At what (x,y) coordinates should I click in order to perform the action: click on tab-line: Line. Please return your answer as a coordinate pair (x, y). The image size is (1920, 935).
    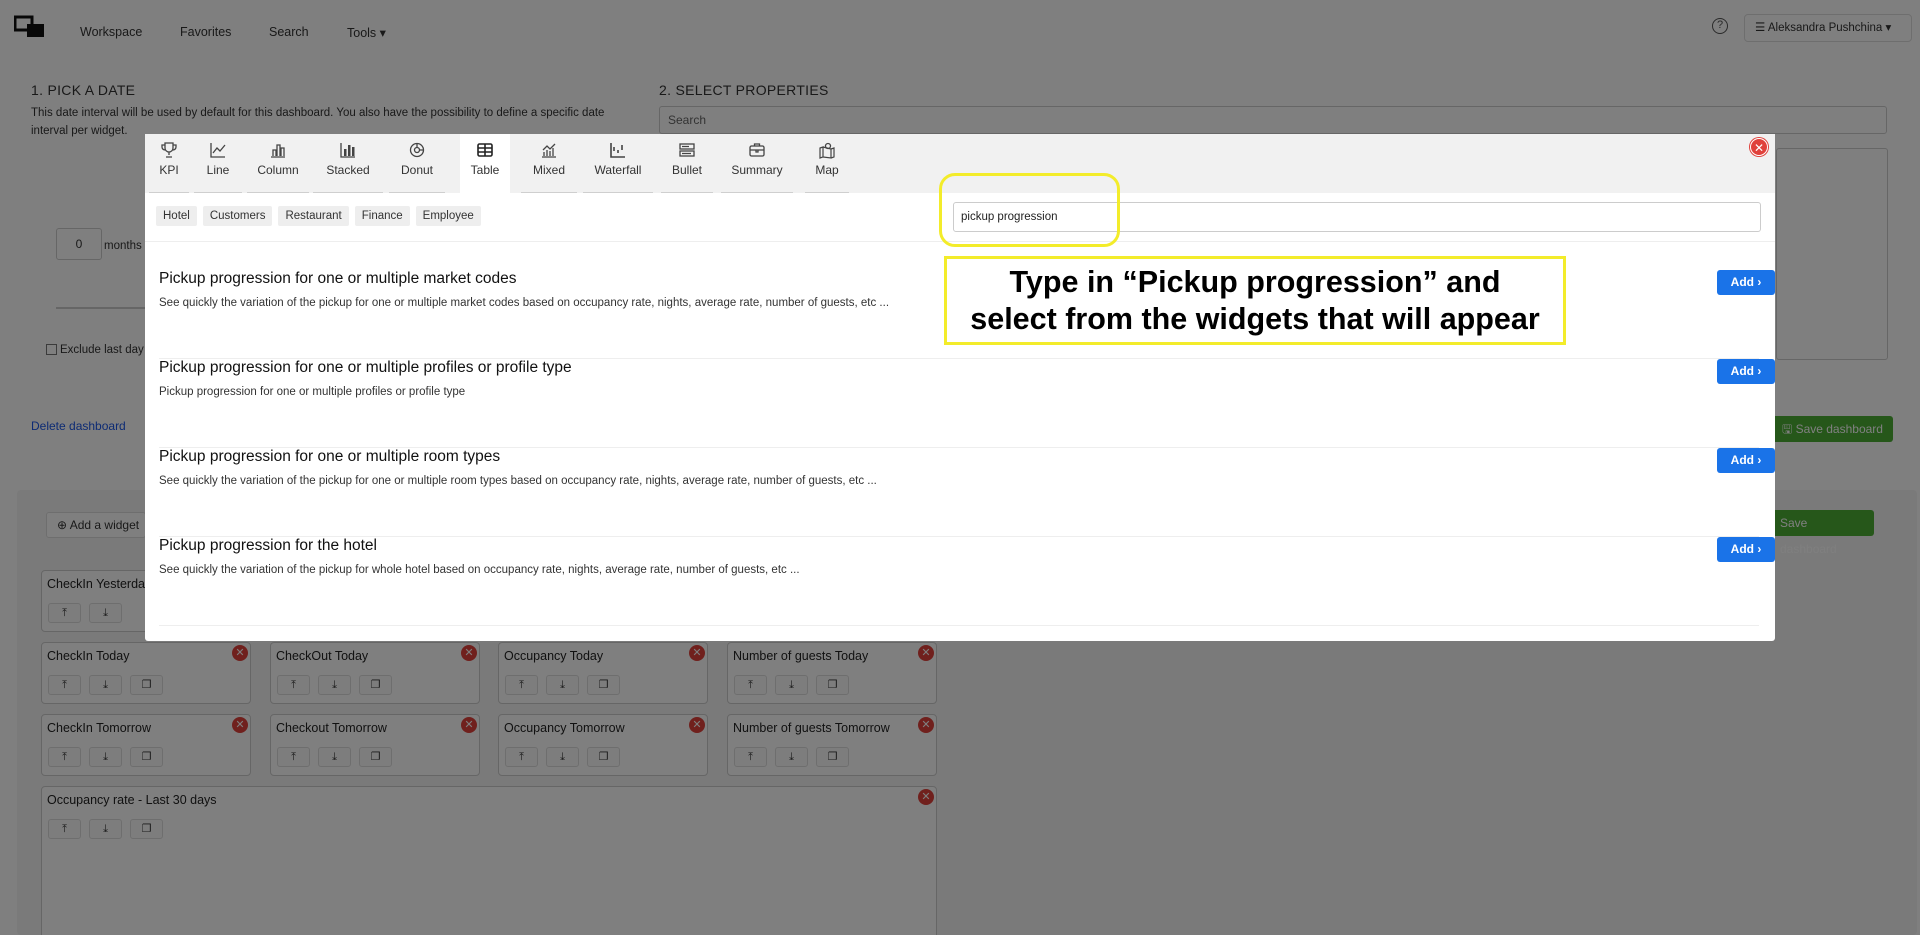
    Looking at the image, I should click on (218, 163).